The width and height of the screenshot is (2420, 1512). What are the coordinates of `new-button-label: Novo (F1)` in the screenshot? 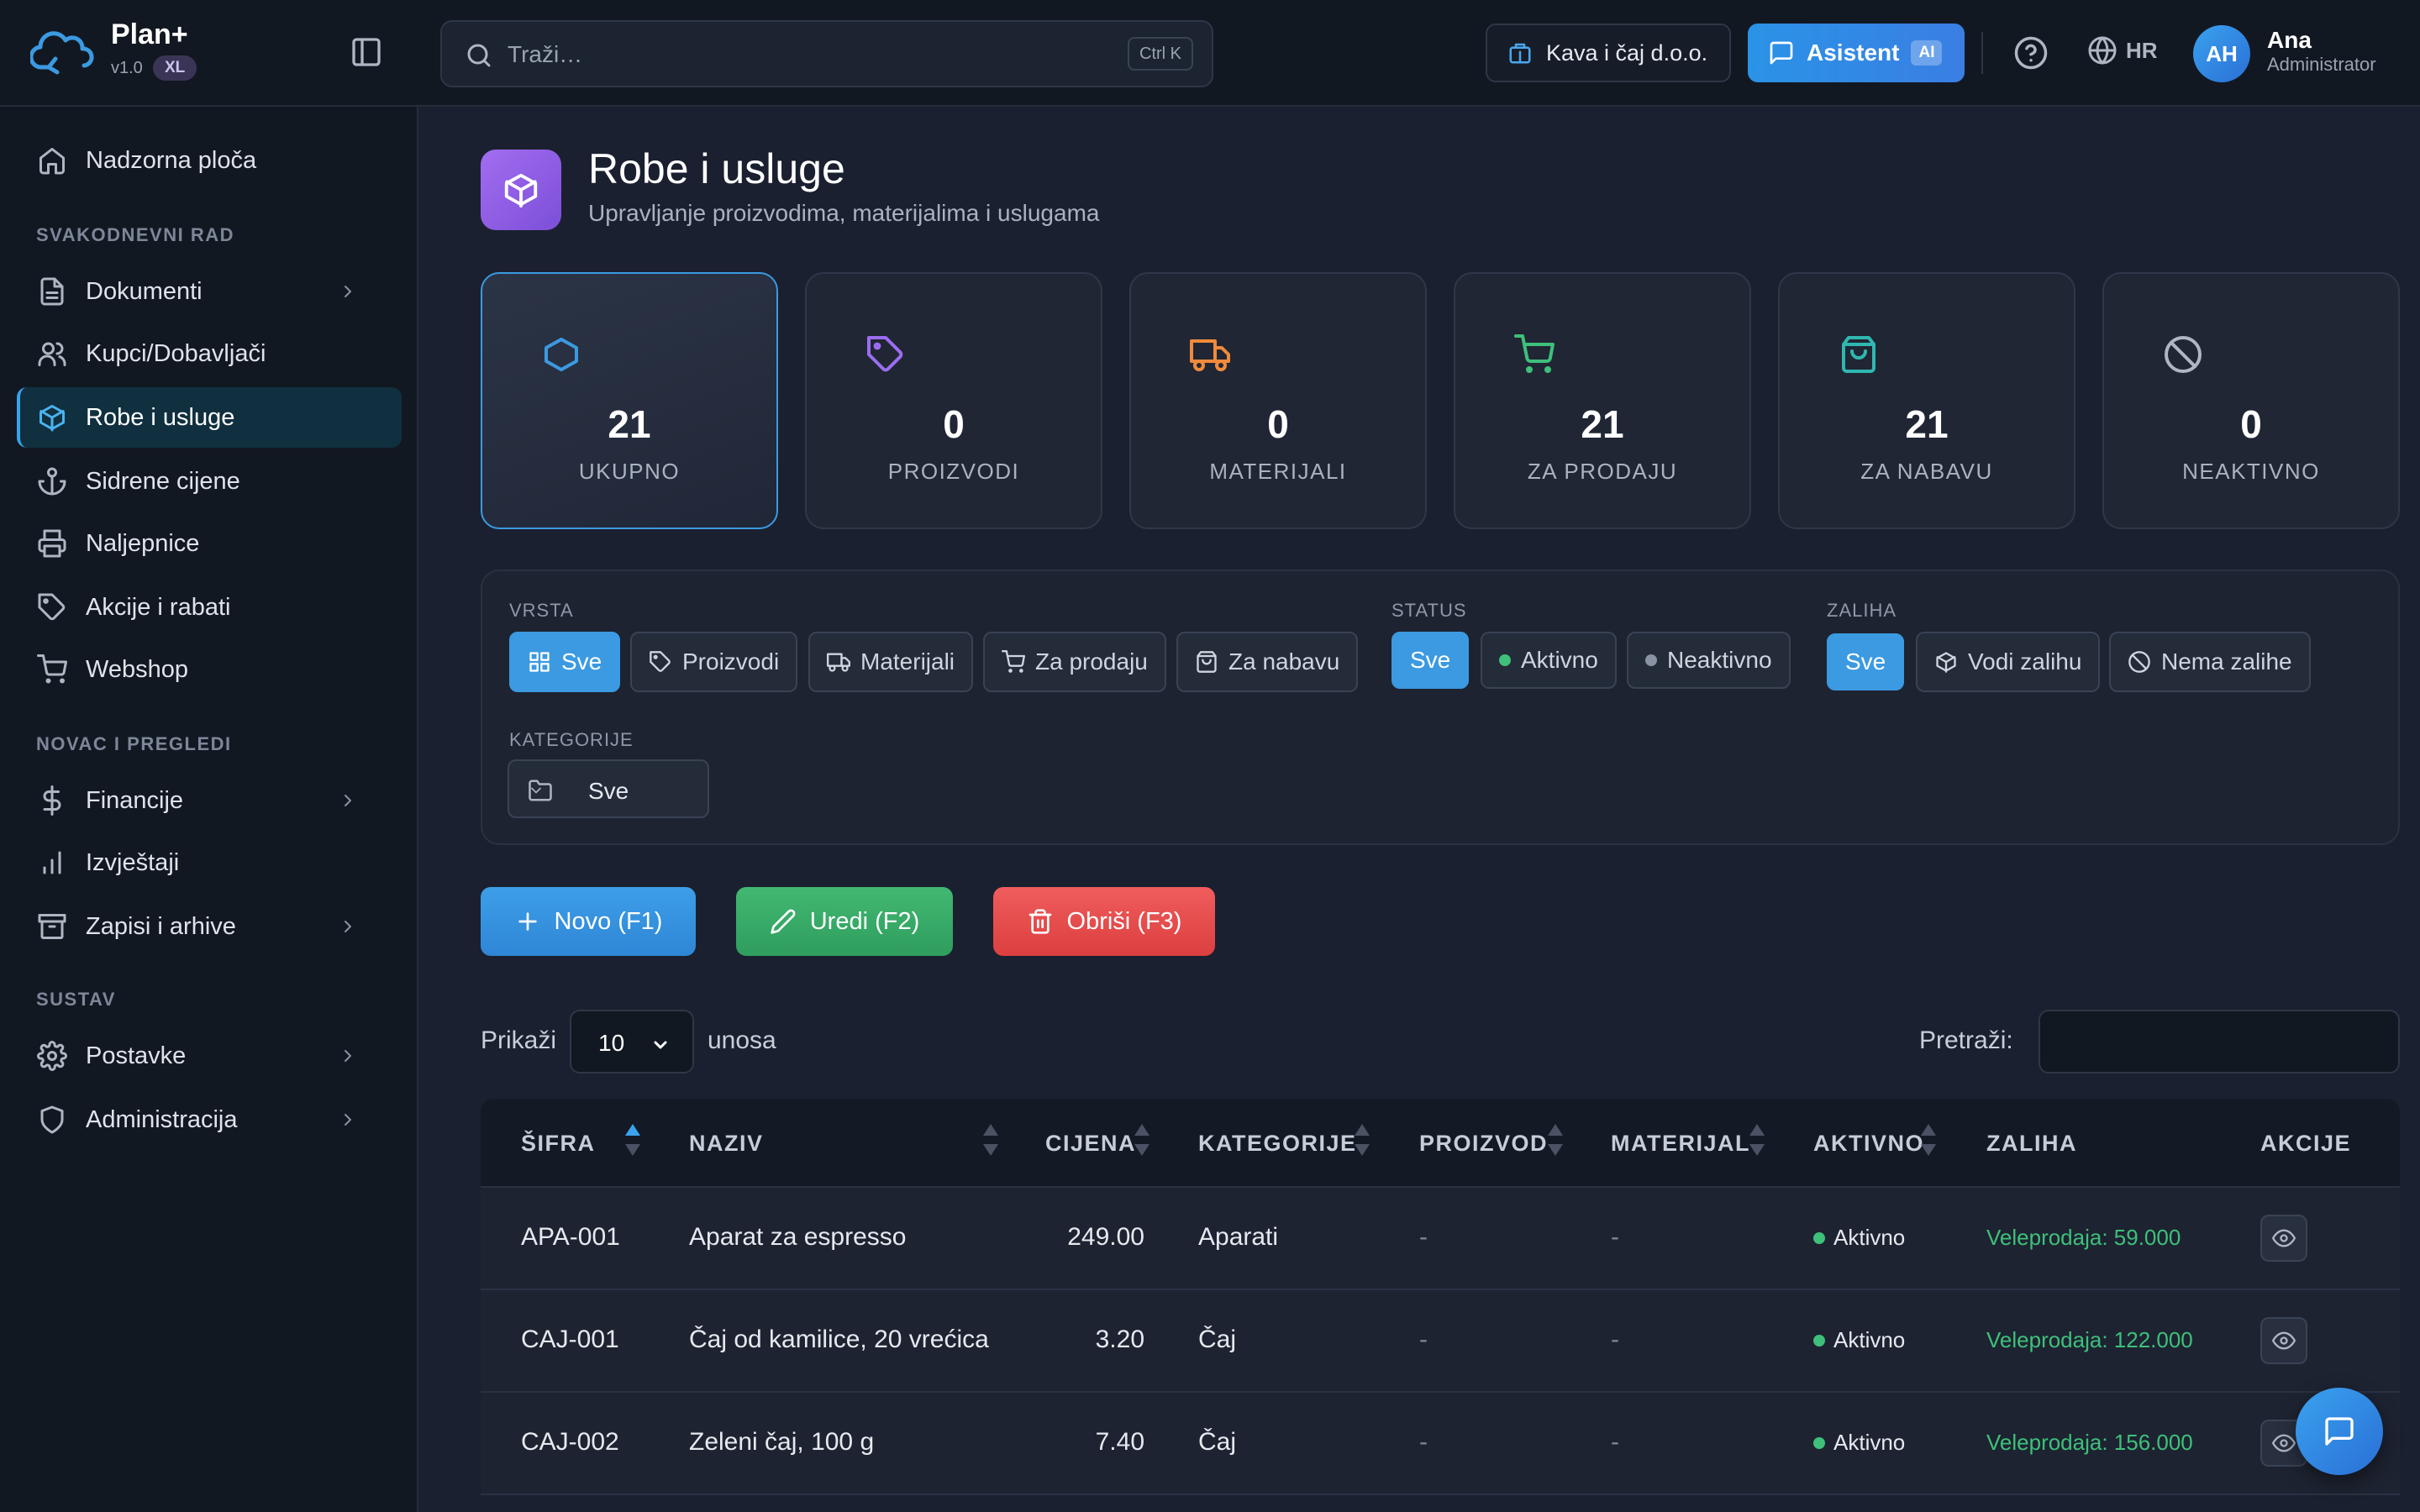 It's located at (608, 921).